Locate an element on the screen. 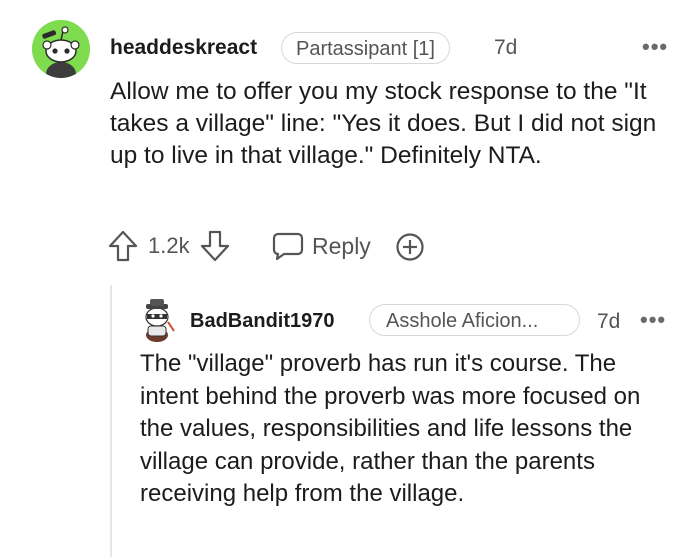  user-flair: Partassipant [1] is located at coordinates (365, 48).